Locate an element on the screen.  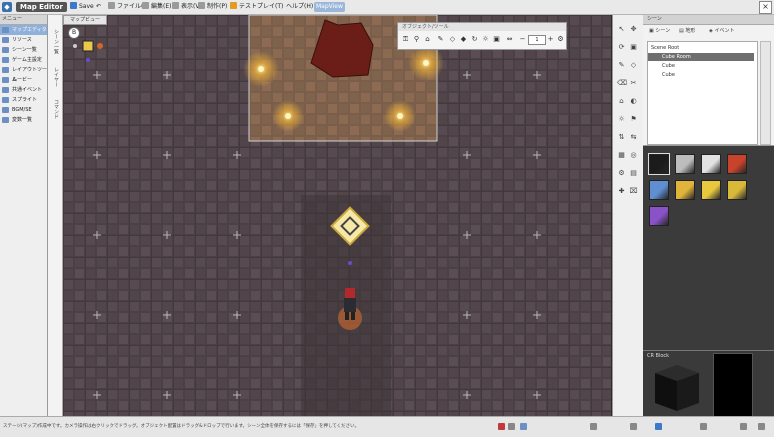
file-icon is located at coordinates (111, 5).